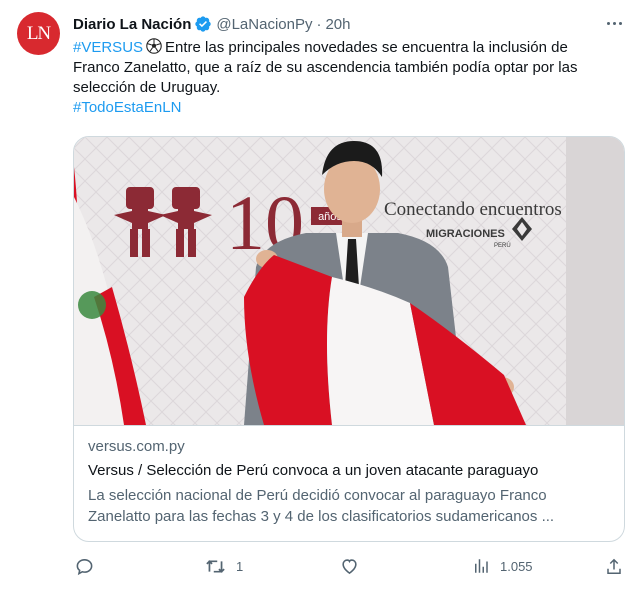 The image size is (640, 590). I want to click on retweet-button: 1, so click(224, 566).